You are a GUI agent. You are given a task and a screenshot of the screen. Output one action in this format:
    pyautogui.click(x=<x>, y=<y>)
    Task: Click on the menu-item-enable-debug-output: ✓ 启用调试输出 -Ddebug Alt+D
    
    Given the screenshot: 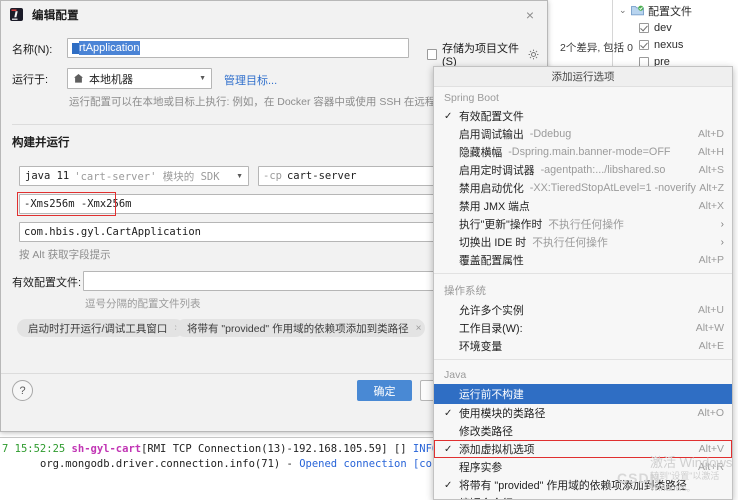 What is the action you would take?
    pyautogui.click(x=583, y=134)
    